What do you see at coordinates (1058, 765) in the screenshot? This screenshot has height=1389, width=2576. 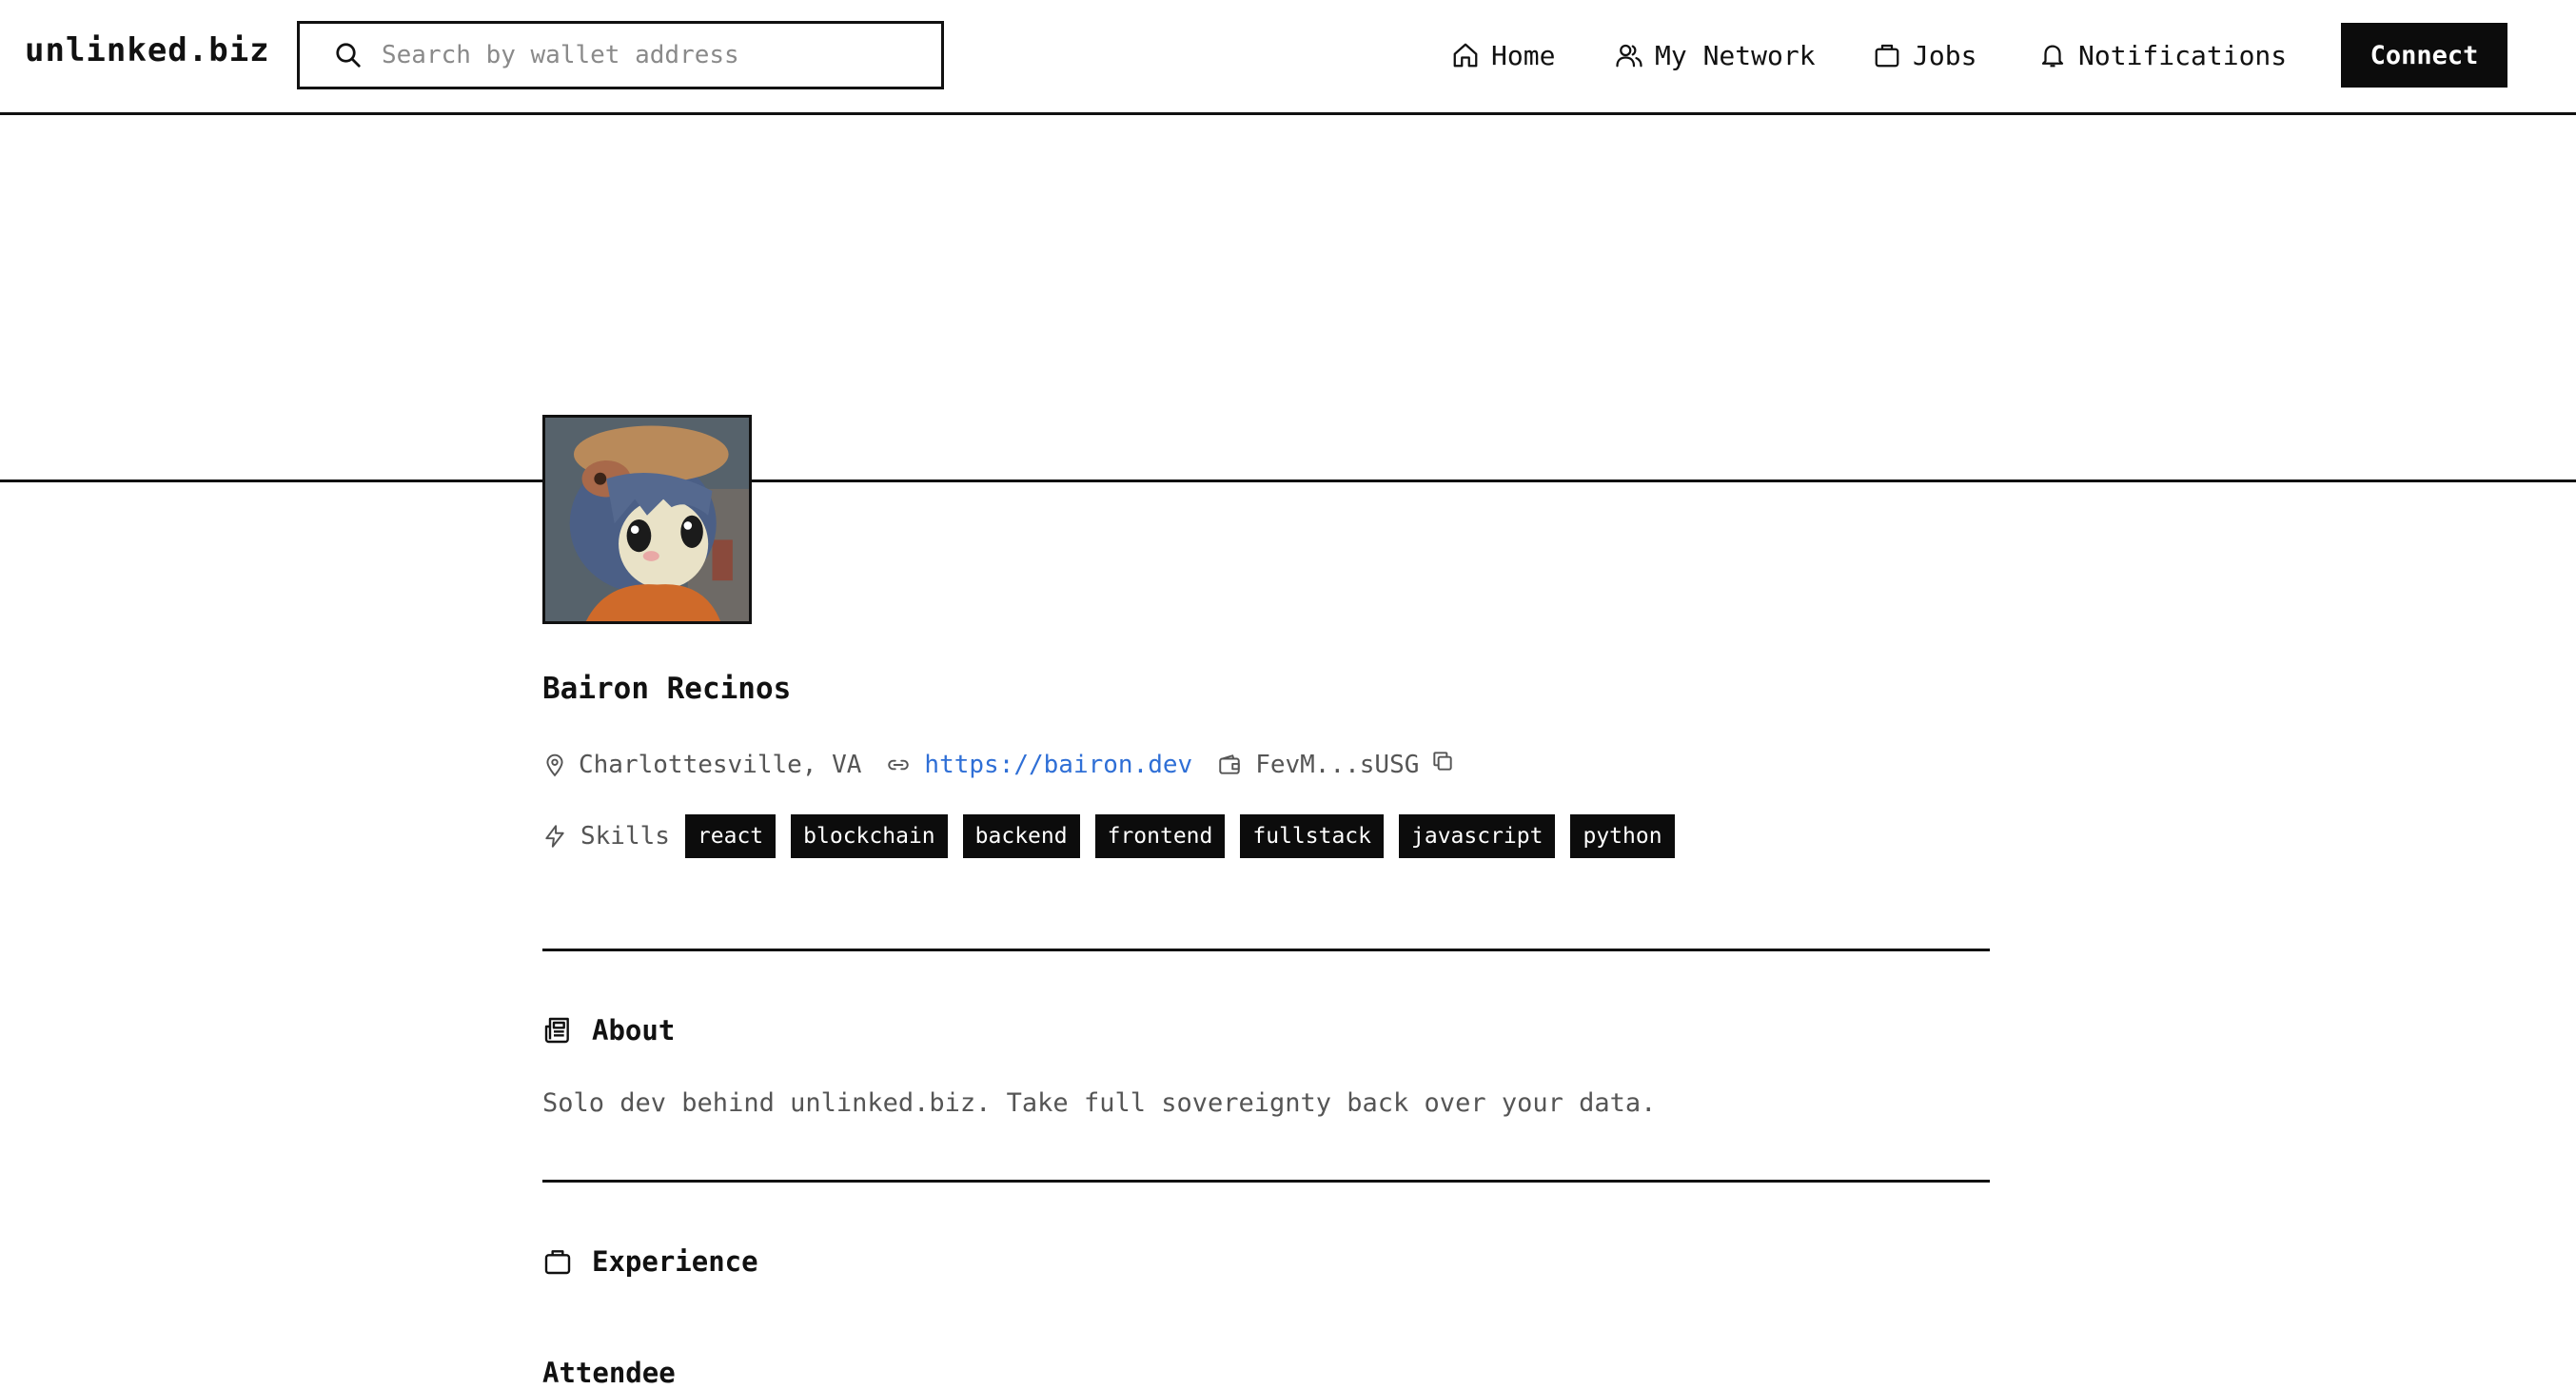 I see `website-link: https://bairon.dev` at bounding box center [1058, 765].